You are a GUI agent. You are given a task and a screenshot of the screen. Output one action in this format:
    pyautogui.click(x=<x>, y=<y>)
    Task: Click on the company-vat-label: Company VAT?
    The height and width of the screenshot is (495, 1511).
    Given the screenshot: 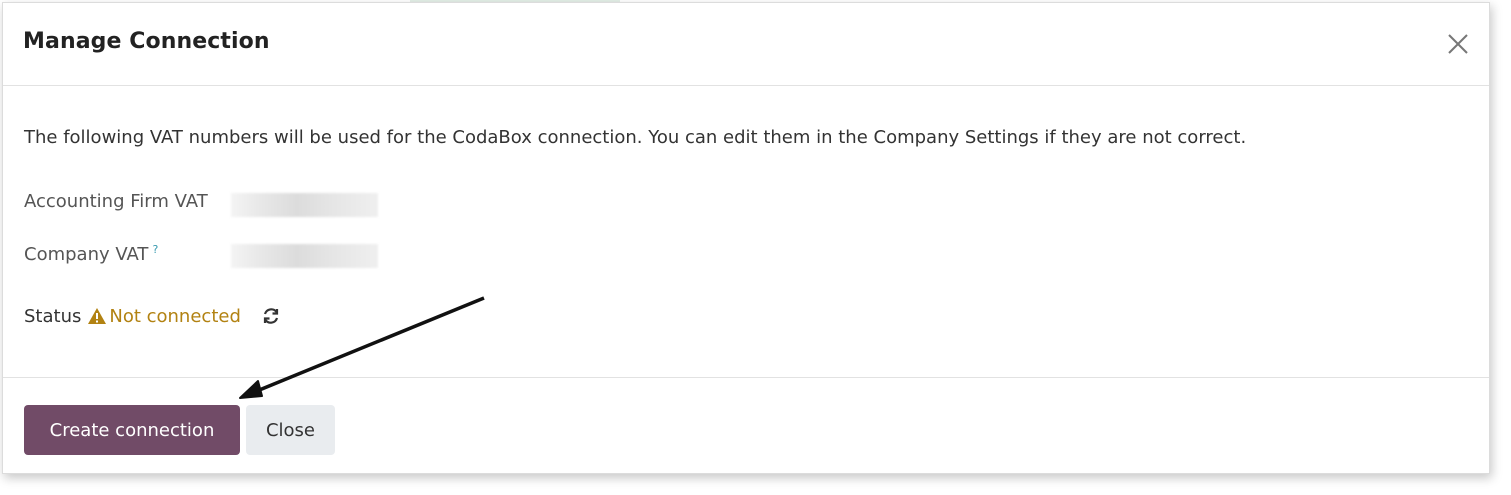 What is the action you would take?
    pyautogui.click(x=91, y=254)
    